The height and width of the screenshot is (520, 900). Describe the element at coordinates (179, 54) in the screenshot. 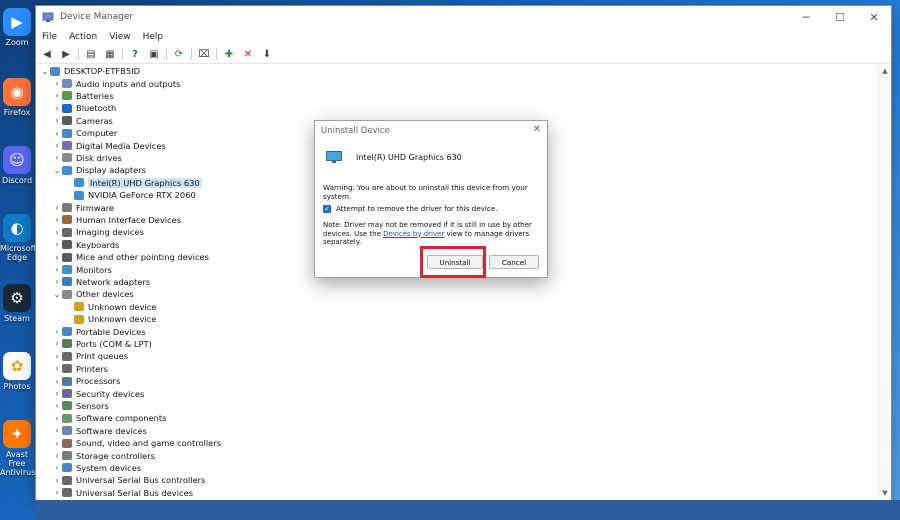

I see `update-driver-icon: ⟳` at that location.